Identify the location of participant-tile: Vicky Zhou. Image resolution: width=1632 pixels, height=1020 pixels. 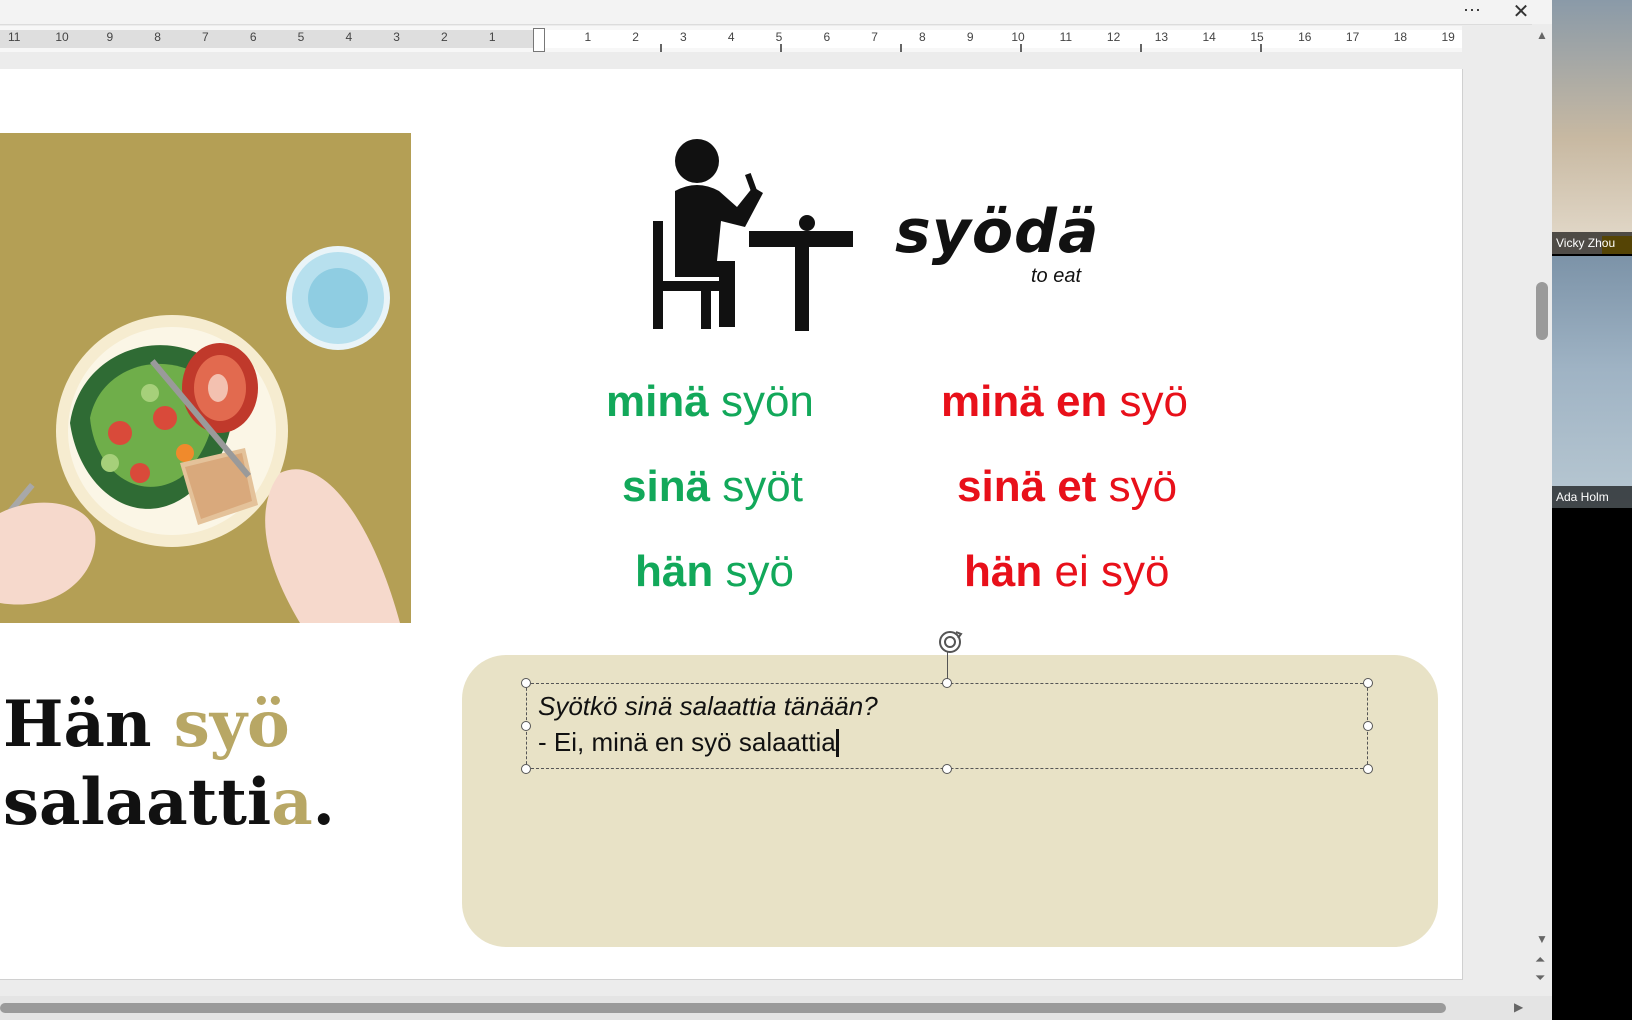
(1592, 127).